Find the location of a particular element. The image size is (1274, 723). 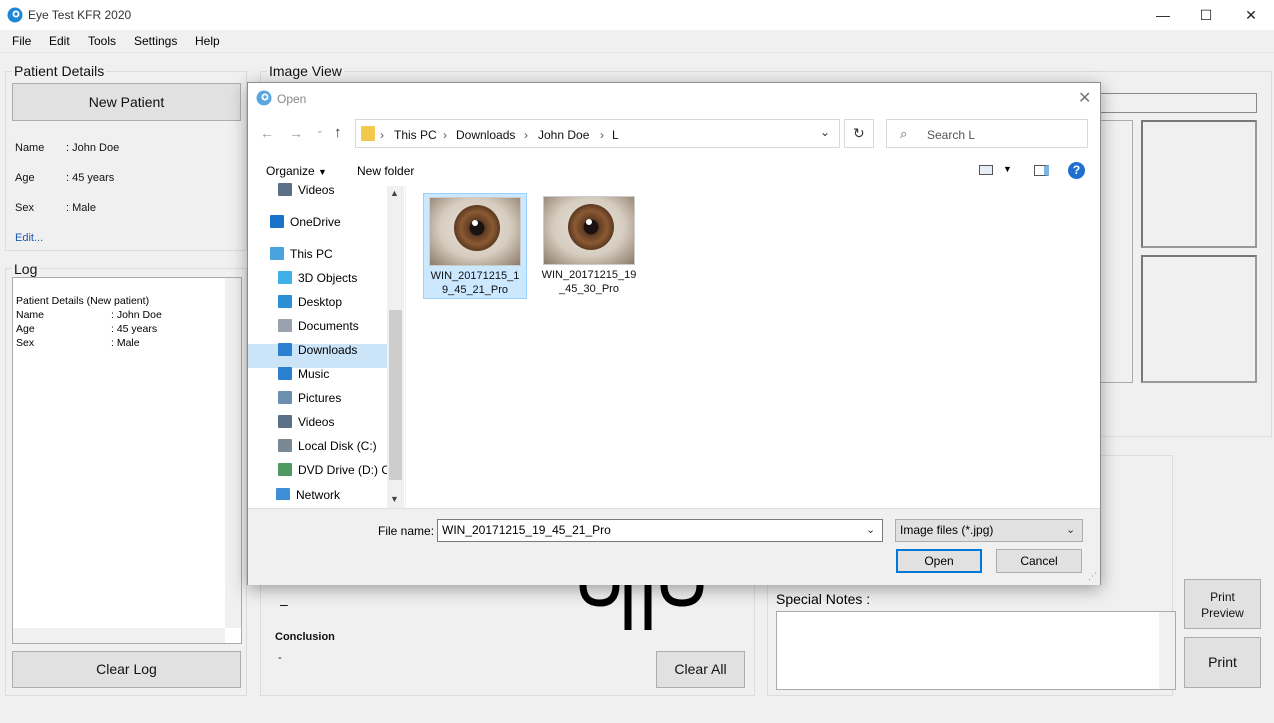

age-value: : 45 years is located at coordinates (90, 178).